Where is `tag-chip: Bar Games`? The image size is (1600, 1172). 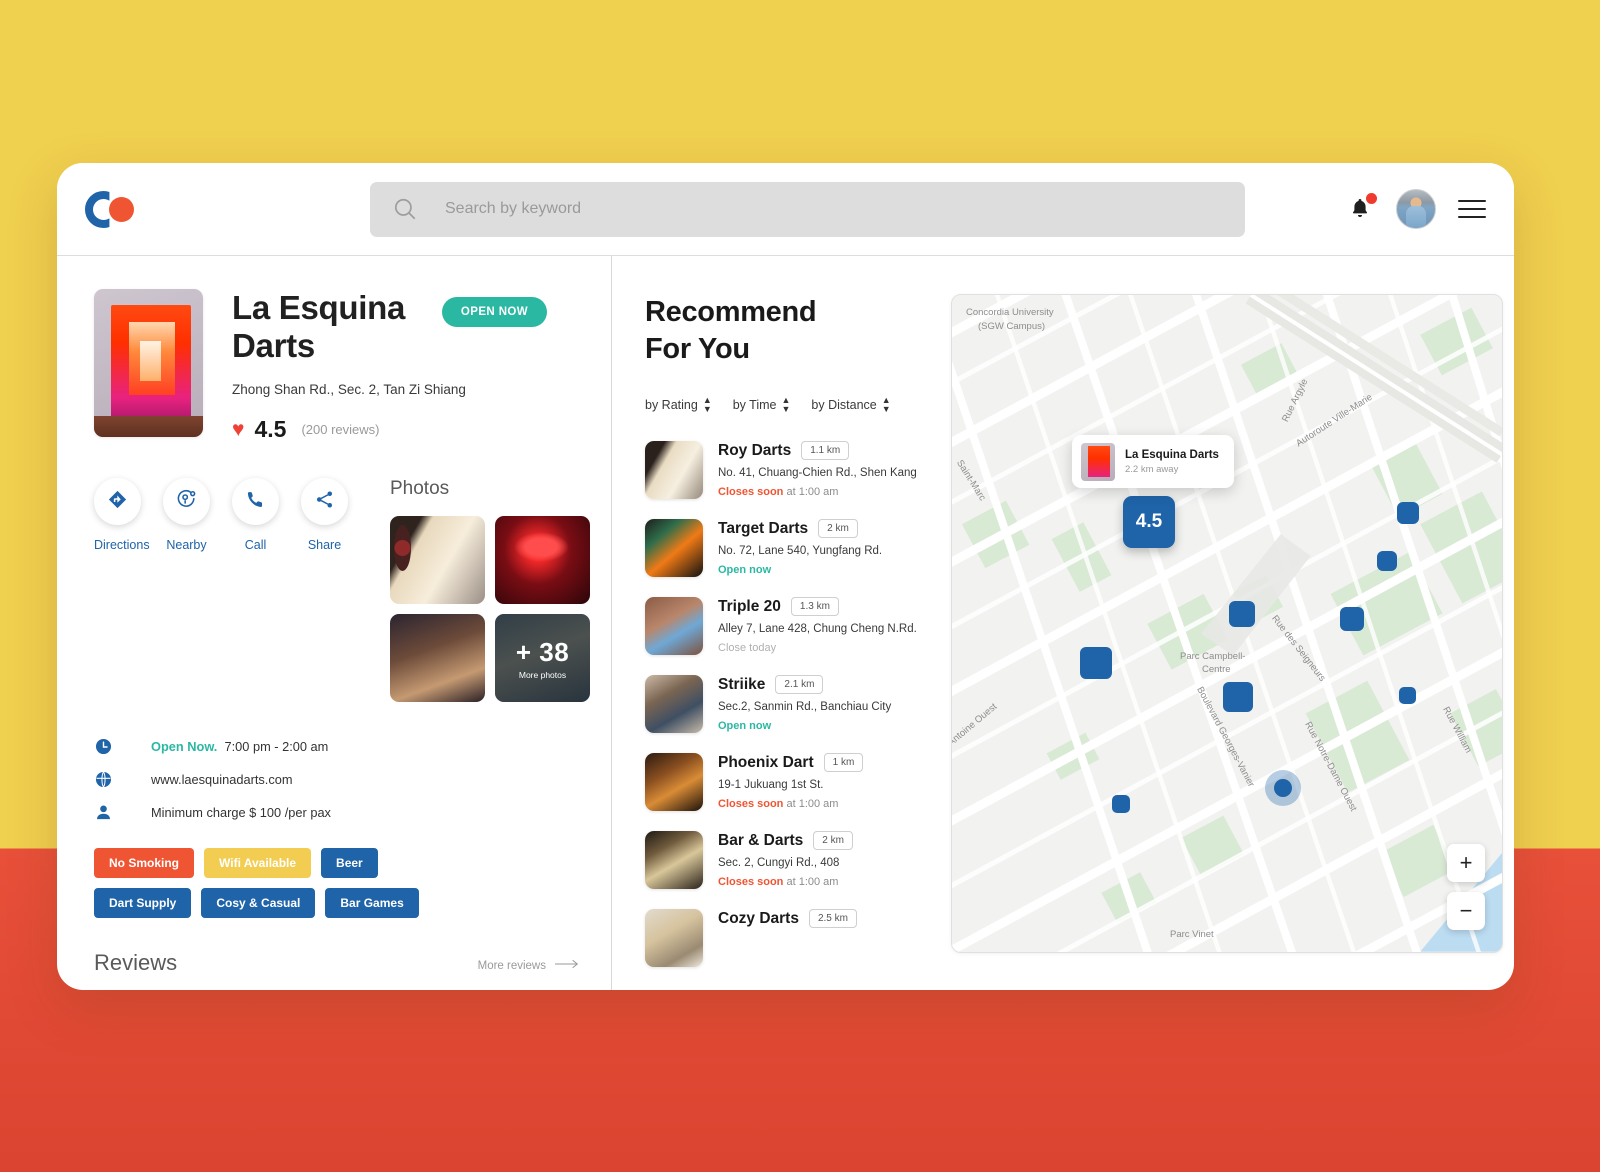 tag-chip: Bar Games is located at coordinates (372, 903).